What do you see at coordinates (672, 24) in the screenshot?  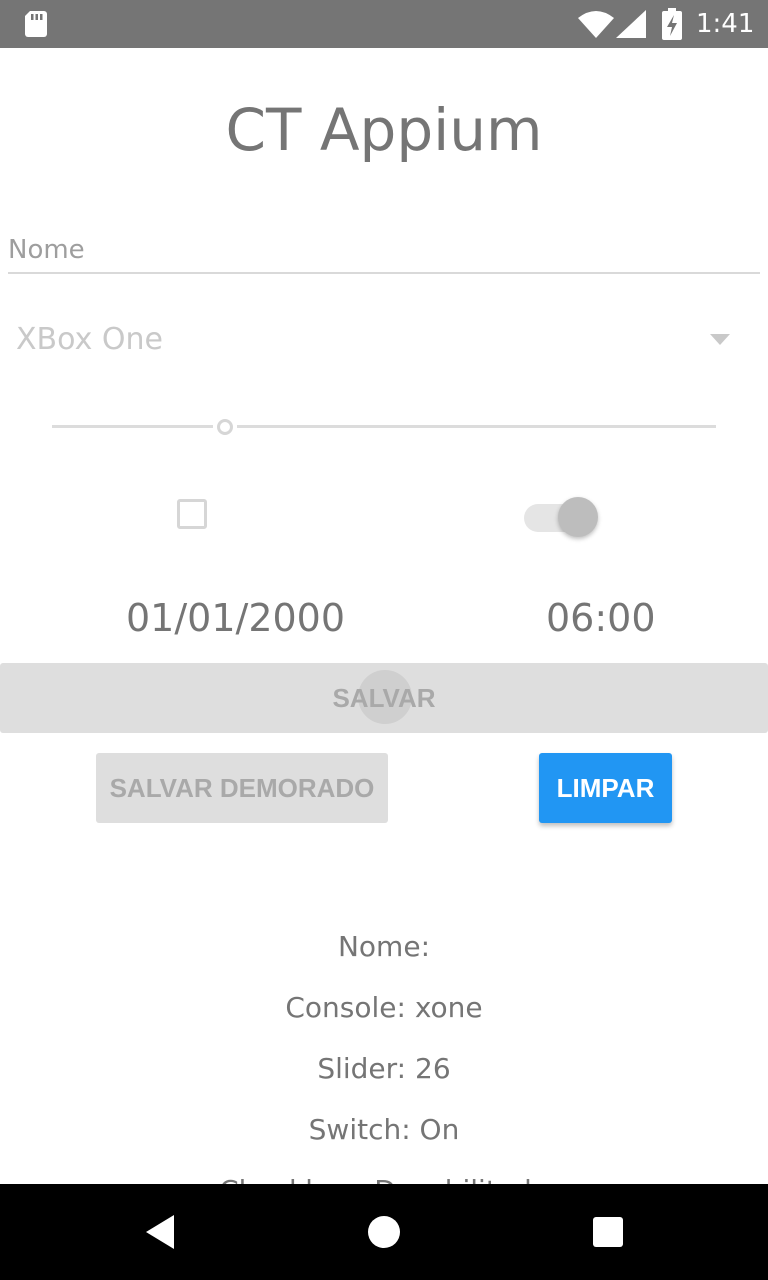 I see `battery-charging-icon` at bounding box center [672, 24].